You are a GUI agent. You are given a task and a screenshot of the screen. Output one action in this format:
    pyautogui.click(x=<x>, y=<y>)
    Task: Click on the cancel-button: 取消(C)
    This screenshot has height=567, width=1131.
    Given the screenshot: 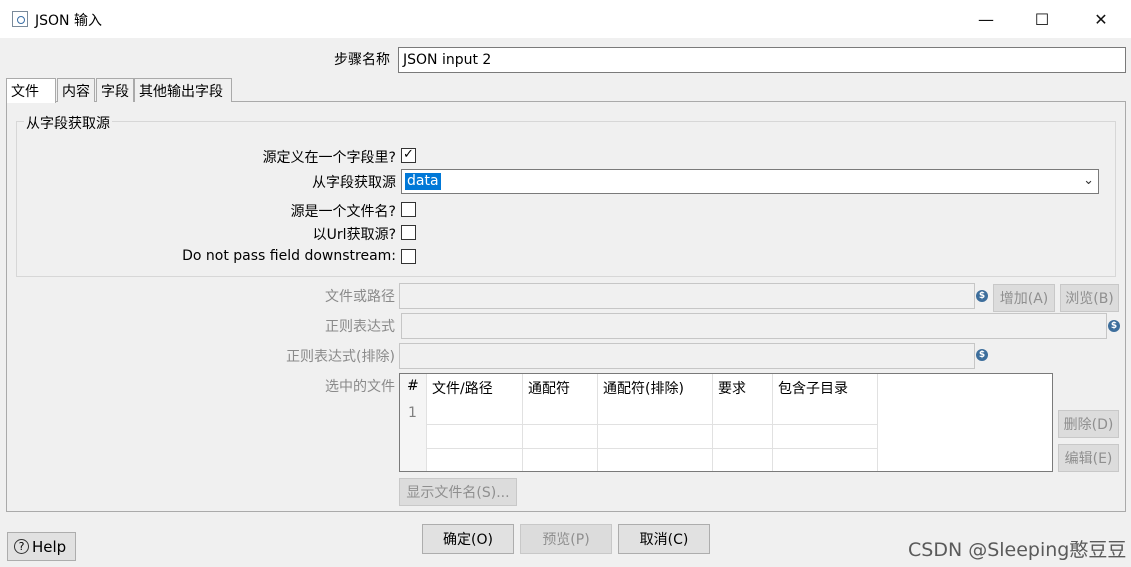 What is the action you would take?
    pyautogui.click(x=664, y=539)
    